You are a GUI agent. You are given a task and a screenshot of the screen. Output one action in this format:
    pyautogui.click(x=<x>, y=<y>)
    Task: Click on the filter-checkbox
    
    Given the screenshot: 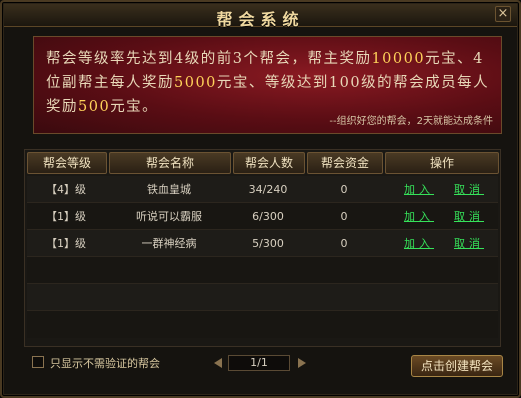 What is the action you would take?
    pyautogui.click(x=38, y=362)
    